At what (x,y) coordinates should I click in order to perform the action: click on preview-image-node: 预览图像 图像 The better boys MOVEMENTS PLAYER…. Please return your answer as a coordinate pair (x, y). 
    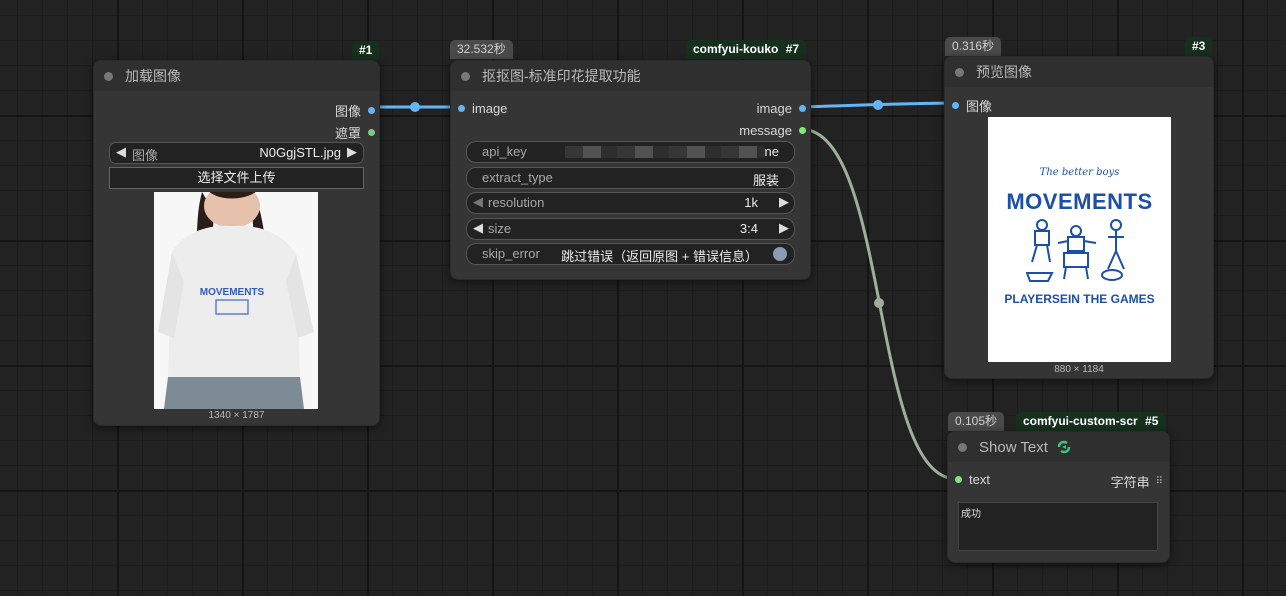
    Looking at the image, I should click on (1079, 217).